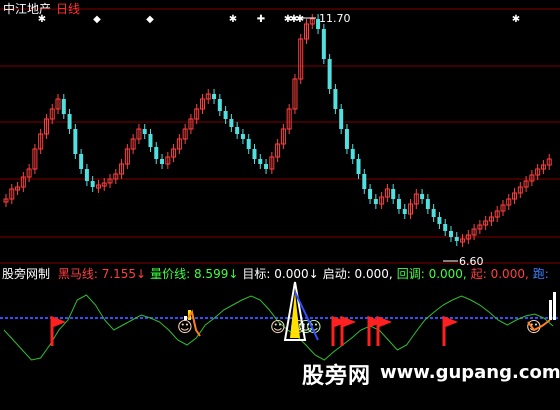 The height and width of the screenshot is (410, 560). Describe the element at coordinates (470, 372) in the screenshot. I see `watermark-url: www.gupang.com` at that location.